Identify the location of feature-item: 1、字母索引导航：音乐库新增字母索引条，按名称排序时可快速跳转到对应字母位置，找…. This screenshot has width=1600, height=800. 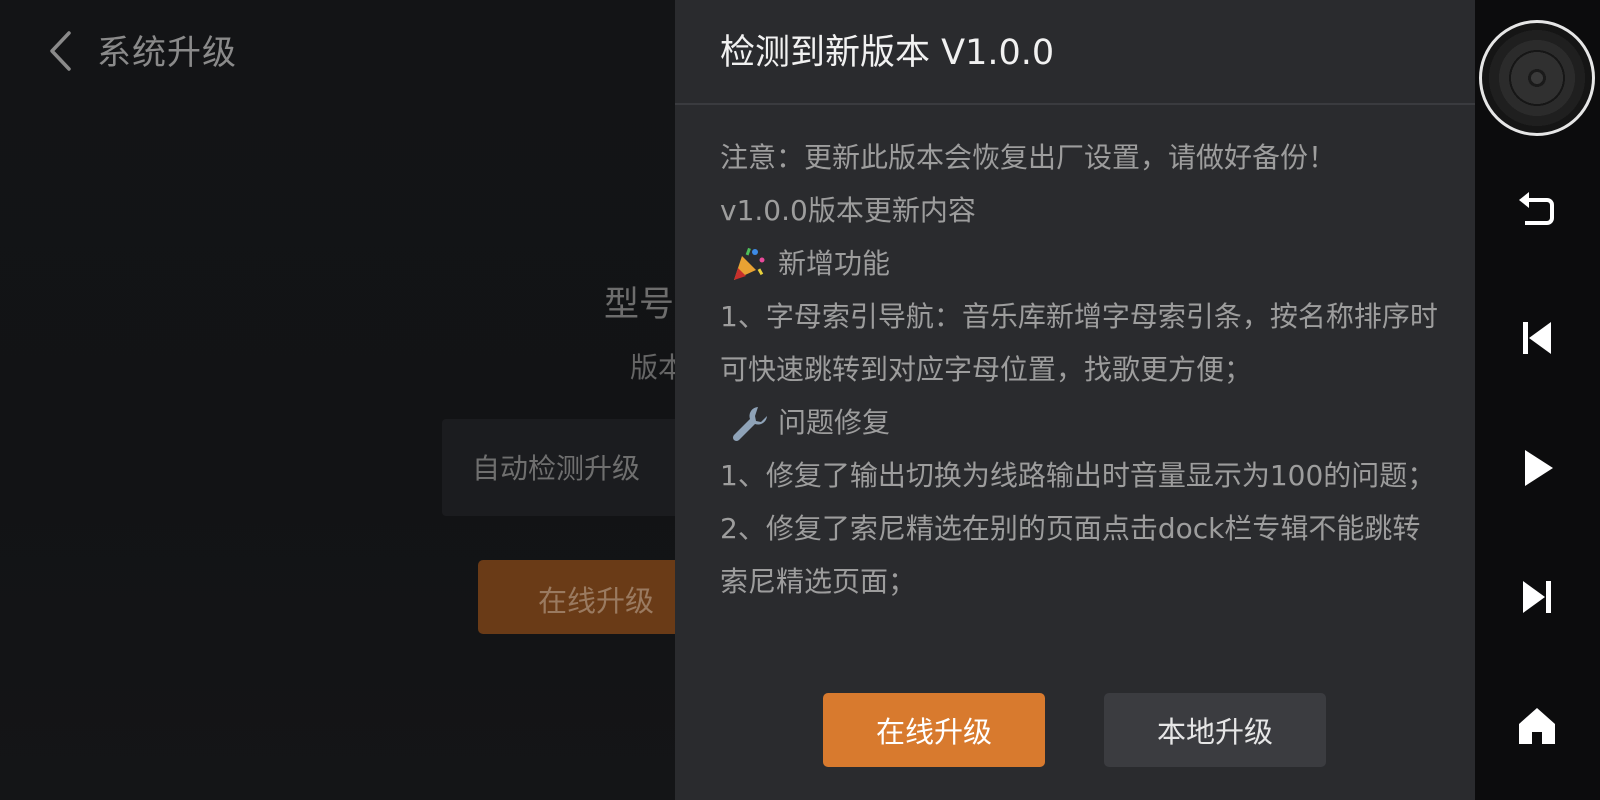
(1079, 343).